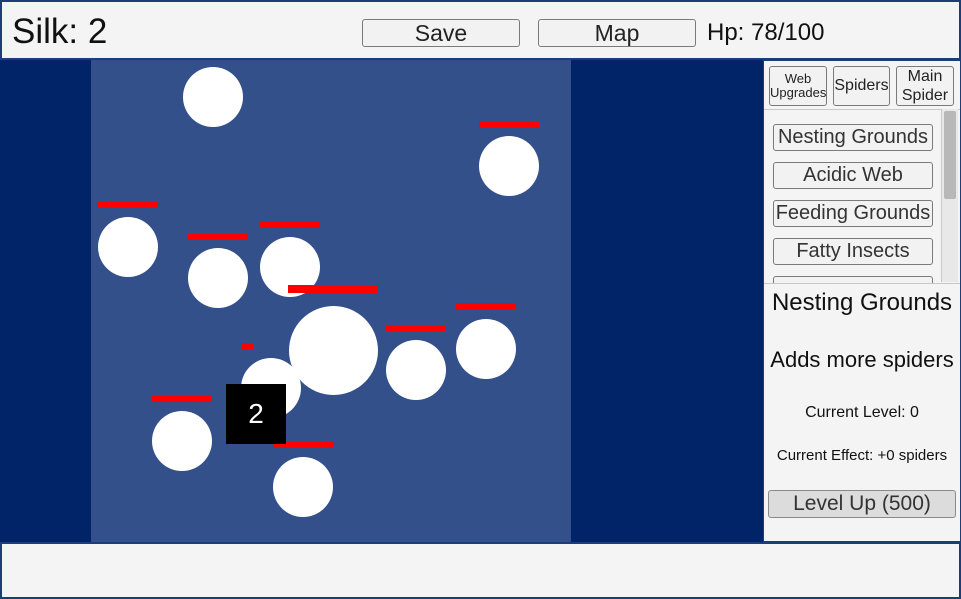 This screenshot has width=961, height=599. I want to click on upgrade-detail-title: Nesting Grounds, so click(862, 302).